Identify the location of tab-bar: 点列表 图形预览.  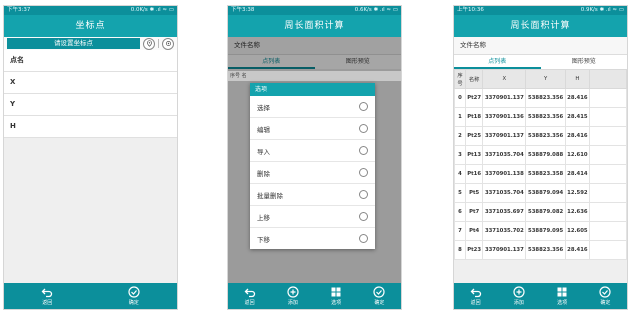
(540, 62).